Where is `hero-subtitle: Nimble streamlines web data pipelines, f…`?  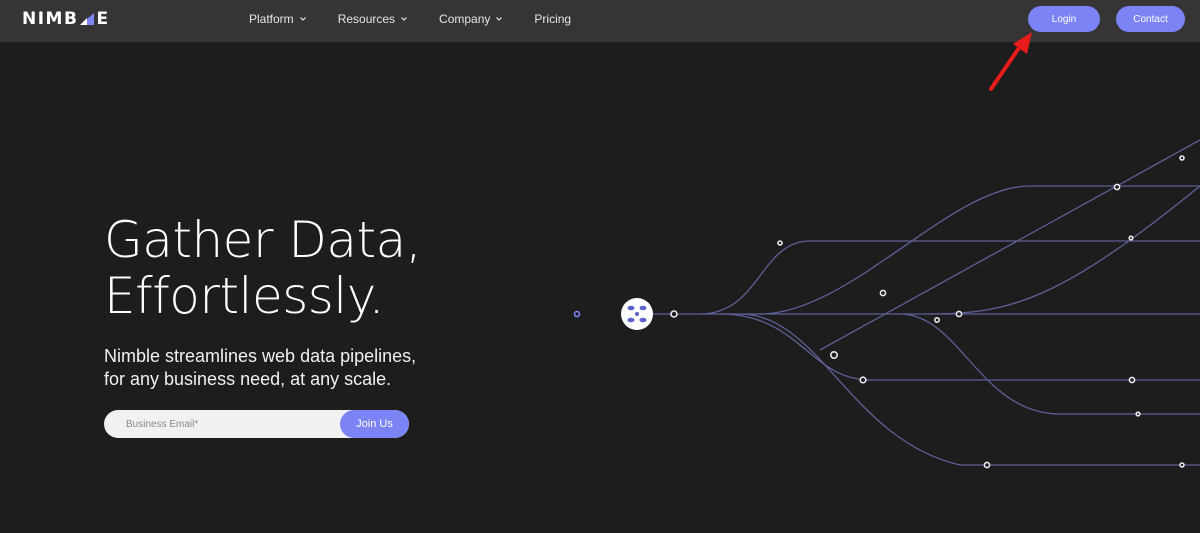
hero-subtitle: Nimble streamlines web data pipelines, f… is located at coordinates (260, 368).